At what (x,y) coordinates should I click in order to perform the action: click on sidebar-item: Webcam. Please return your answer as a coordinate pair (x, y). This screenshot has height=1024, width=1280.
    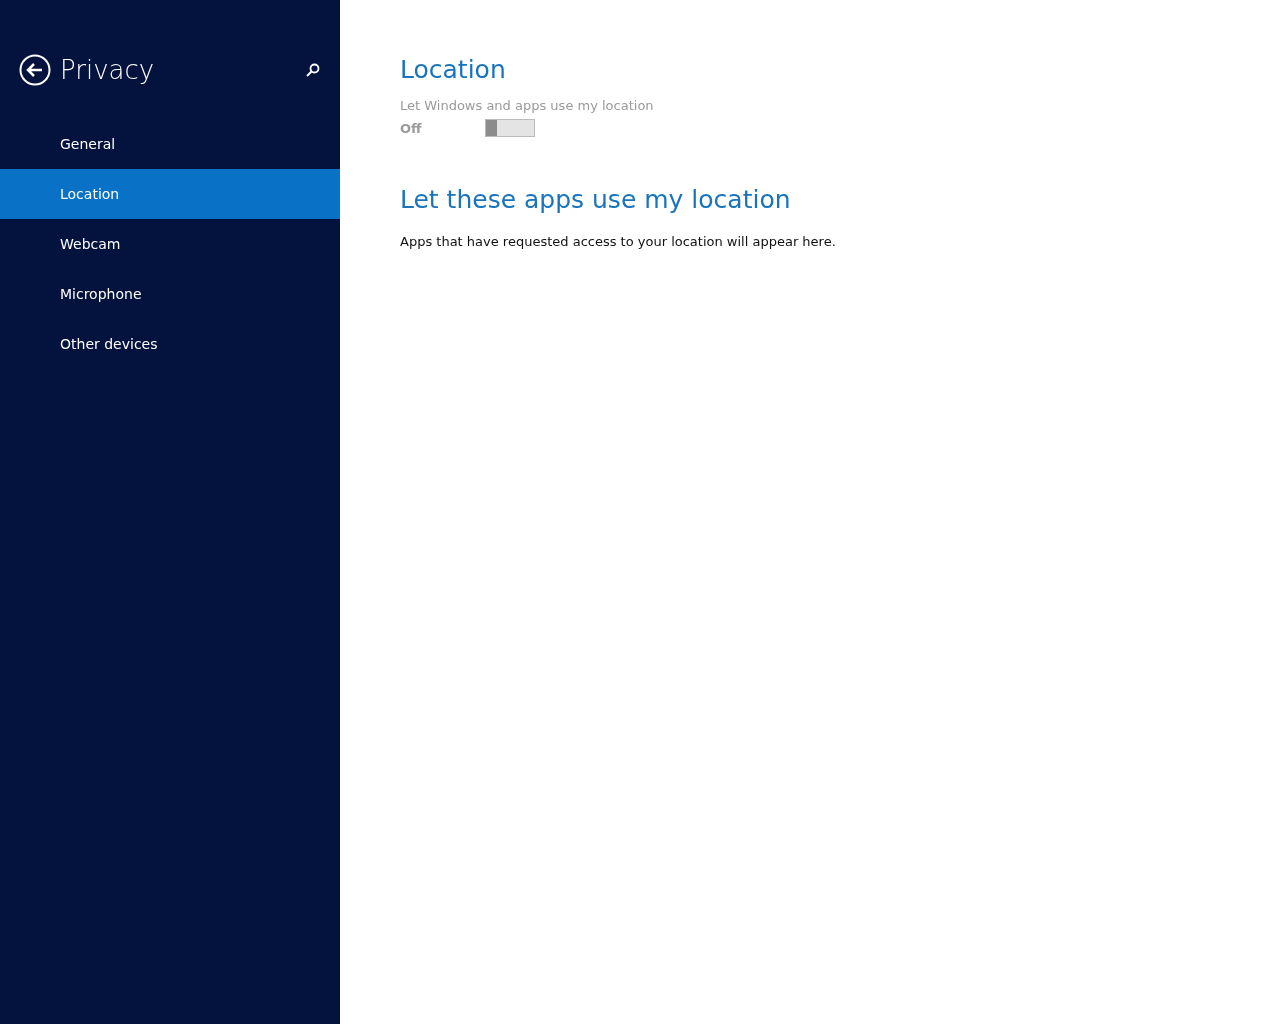
    Looking at the image, I should click on (170, 244).